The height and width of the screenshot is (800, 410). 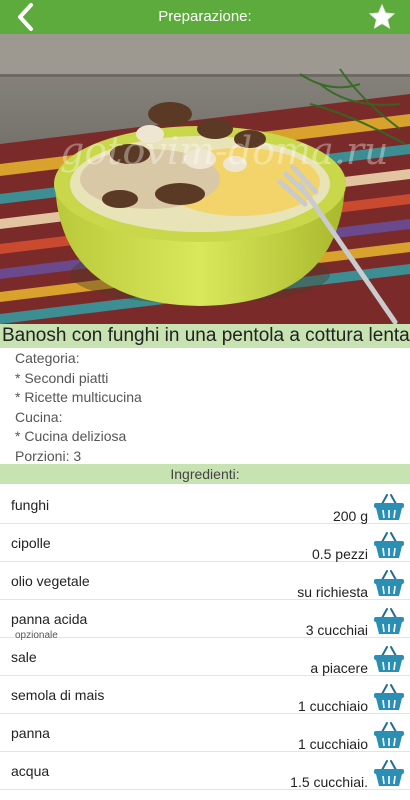 What do you see at coordinates (205, 505) in the screenshot?
I see `ingredient-row: funghi 200 g` at bounding box center [205, 505].